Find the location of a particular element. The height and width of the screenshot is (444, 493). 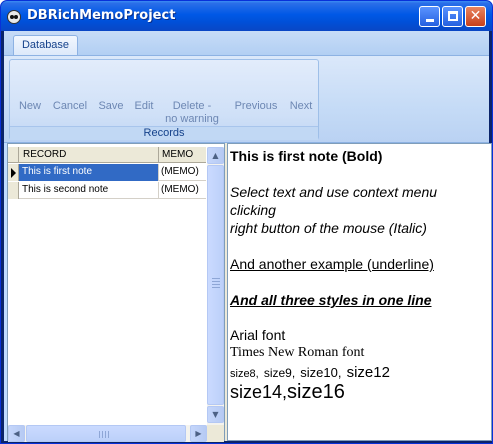

table-row: This is first note (MEMO) is located at coordinates (107, 172).